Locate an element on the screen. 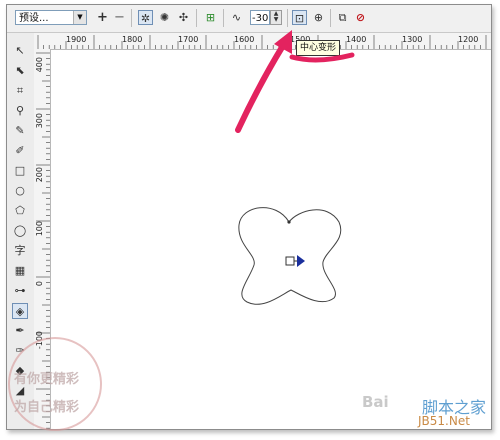  minus-icon: − is located at coordinates (119, 17).